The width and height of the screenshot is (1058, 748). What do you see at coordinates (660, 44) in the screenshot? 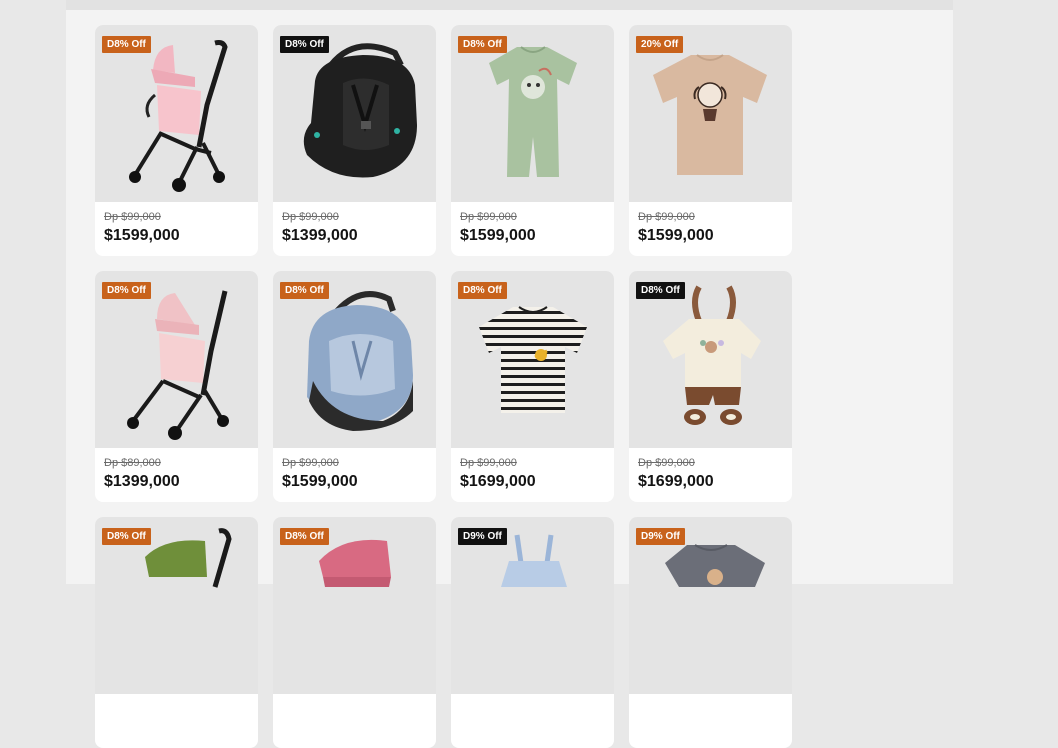
I see `discount-badge: 20% Off` at bounding box center [660, 44].